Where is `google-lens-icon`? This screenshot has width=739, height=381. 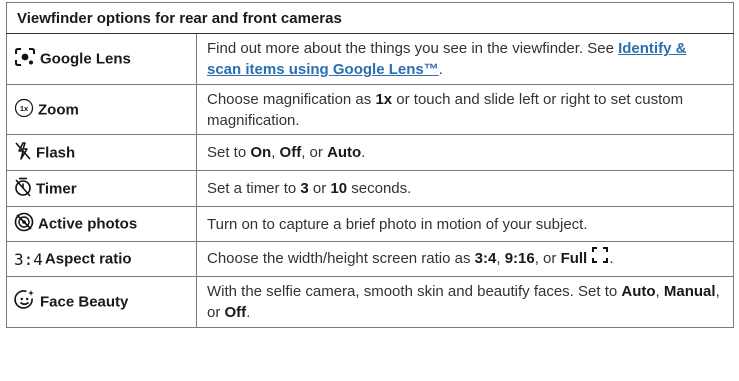
google-lens-icon is located at coordinates (25, 57).